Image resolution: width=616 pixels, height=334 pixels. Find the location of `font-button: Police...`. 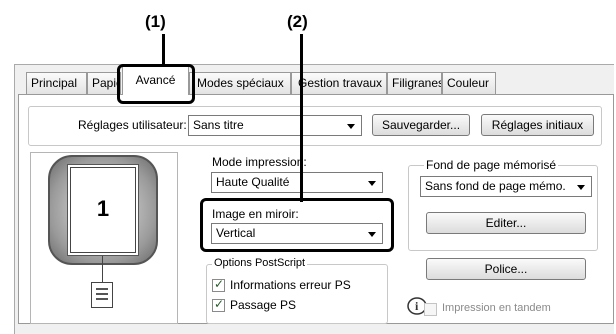

font-button: Police... is located at coordinates (506, 269).